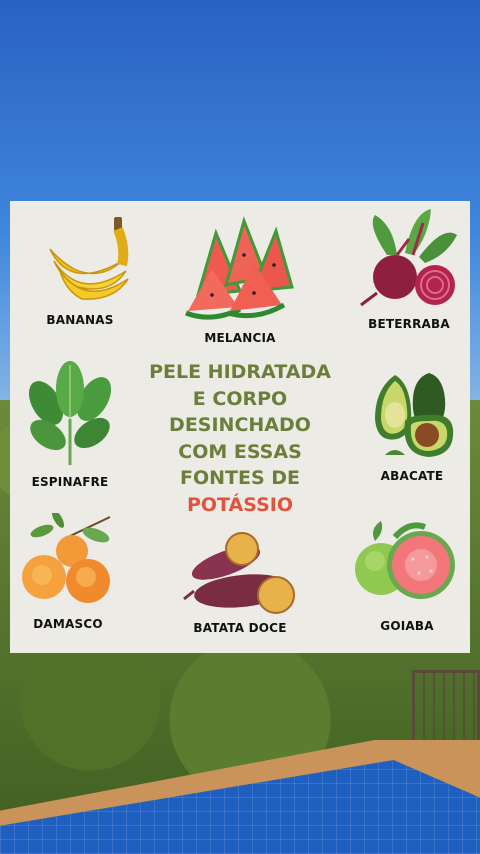  Describe the element at coordinates (80, 320) in the screenshot. I see `food-label: BANANAS` at that location.